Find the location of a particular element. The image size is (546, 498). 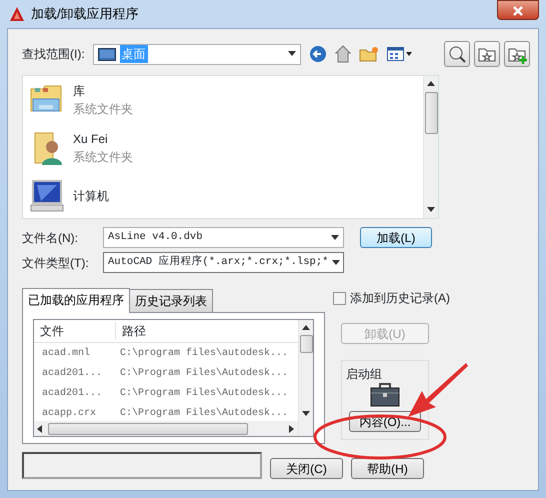

look-in-label: 查找范围(I): is located at coordinates (53, 54).